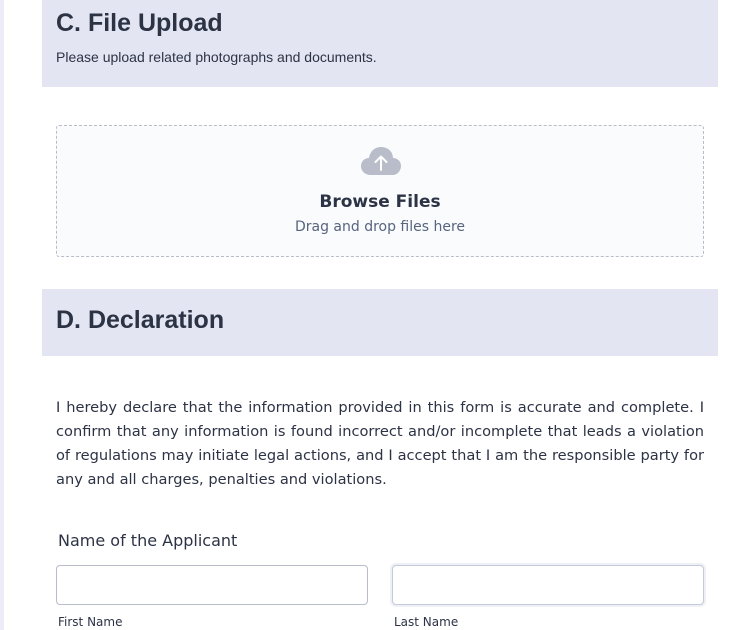 This screenshot has height=630, width=756. What do you see at coordinates (426, 622) in the screenshot?
I see `last-name-sublabel: Last Name` at bounding box center [426, 622].